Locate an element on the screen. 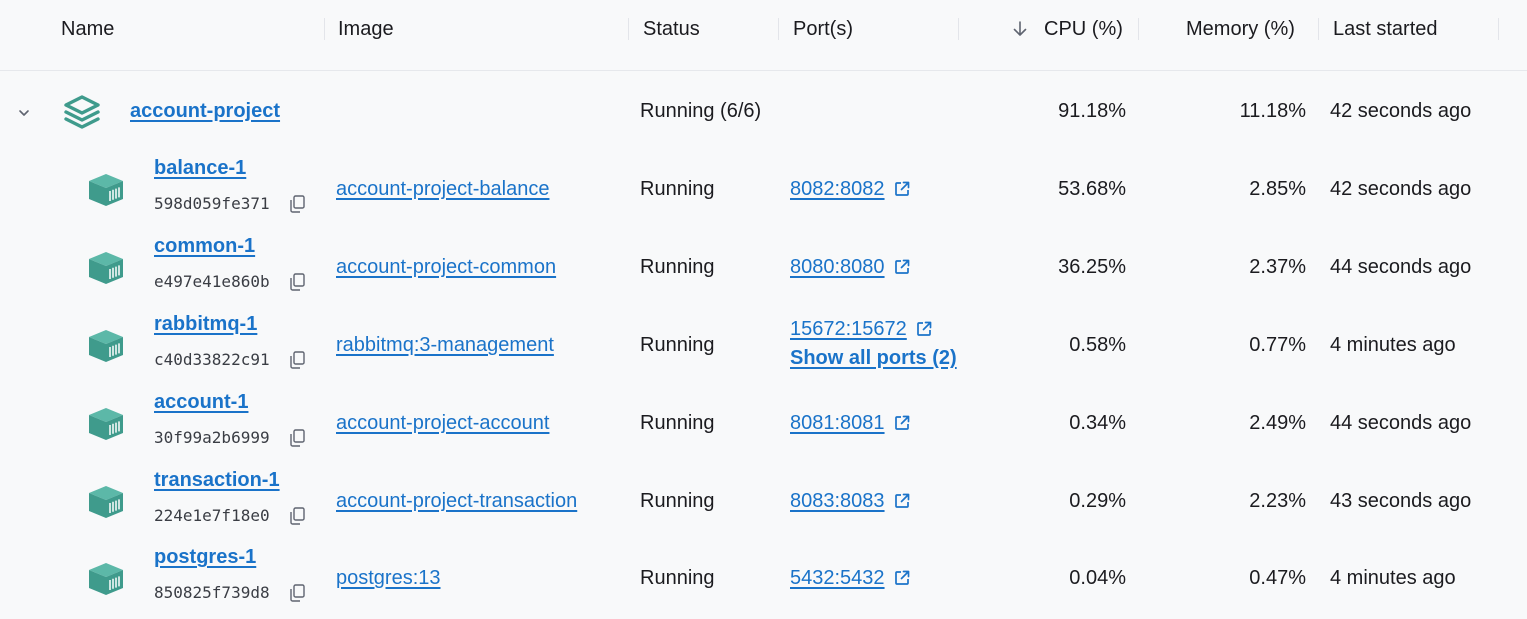 This screenshot has height=619, width=1527. port-mapping: 15672:15672 is located at coordinates (848, 329).